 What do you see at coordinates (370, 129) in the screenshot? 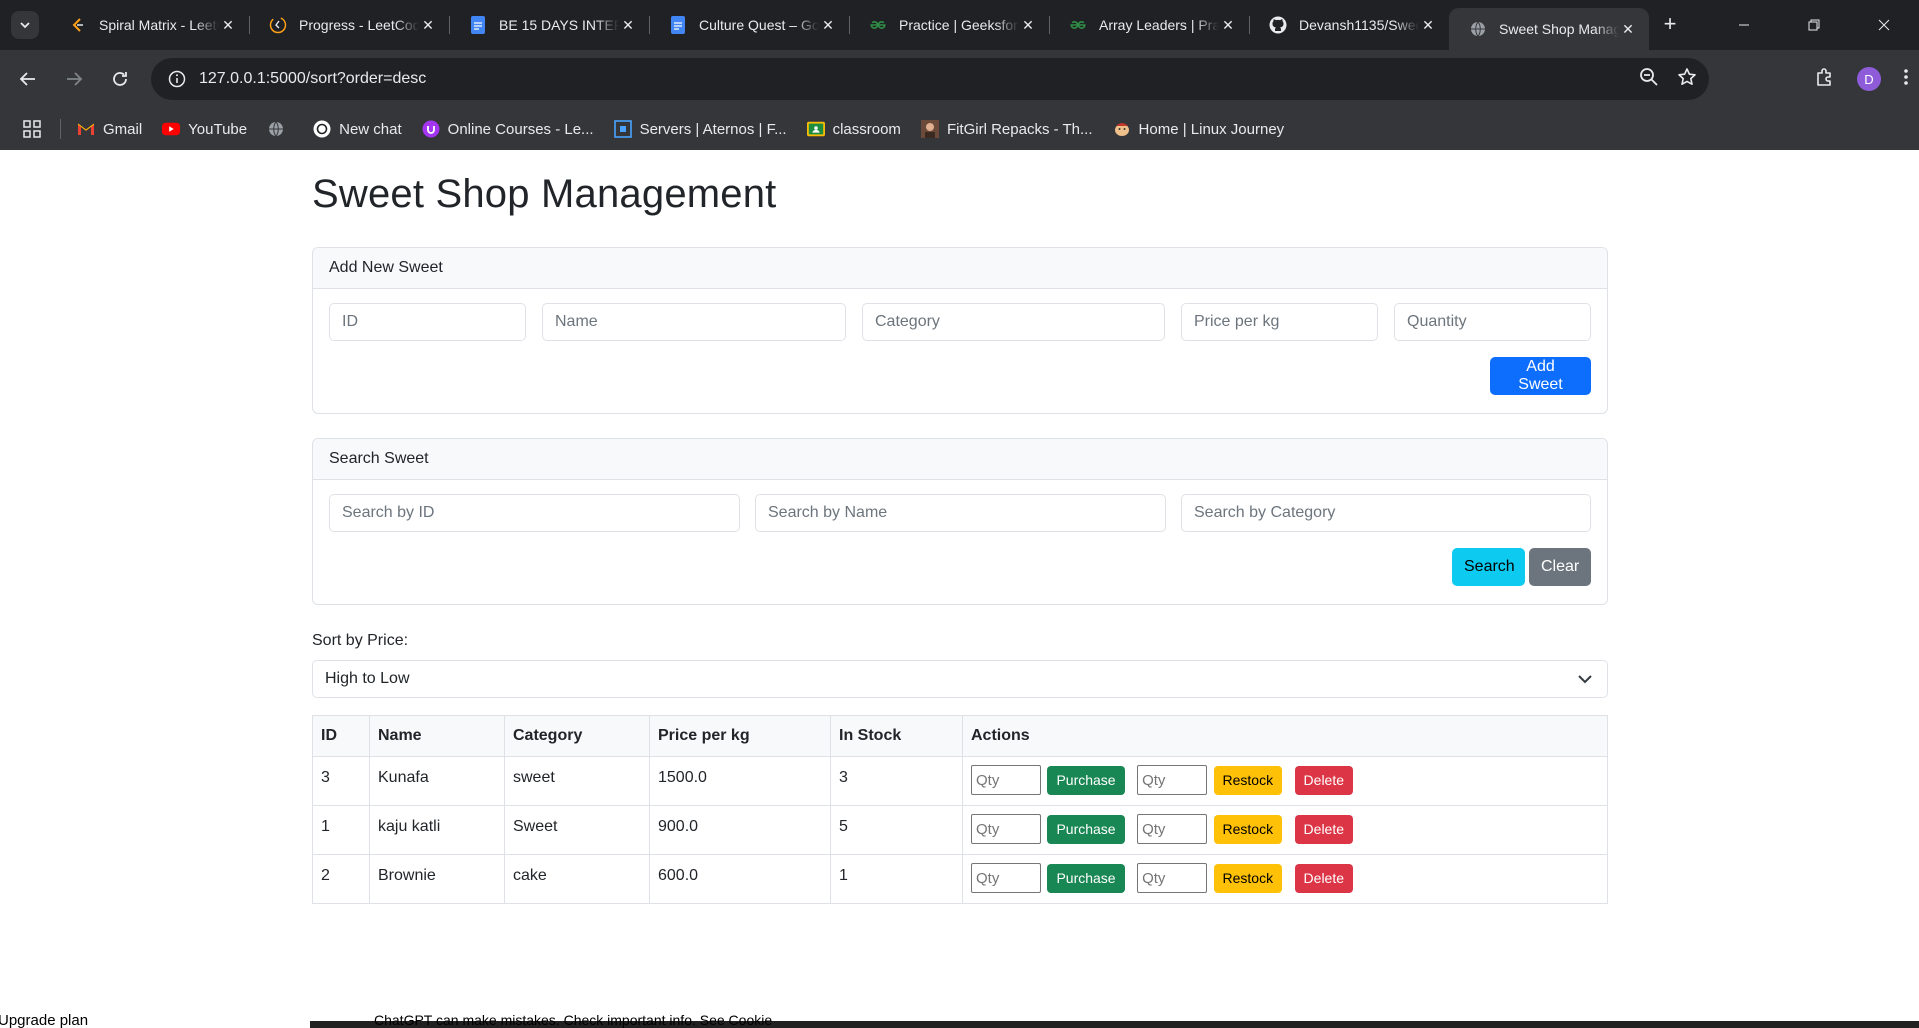
I see `bookmark-label: New chat` at bounding box center [370, 129].